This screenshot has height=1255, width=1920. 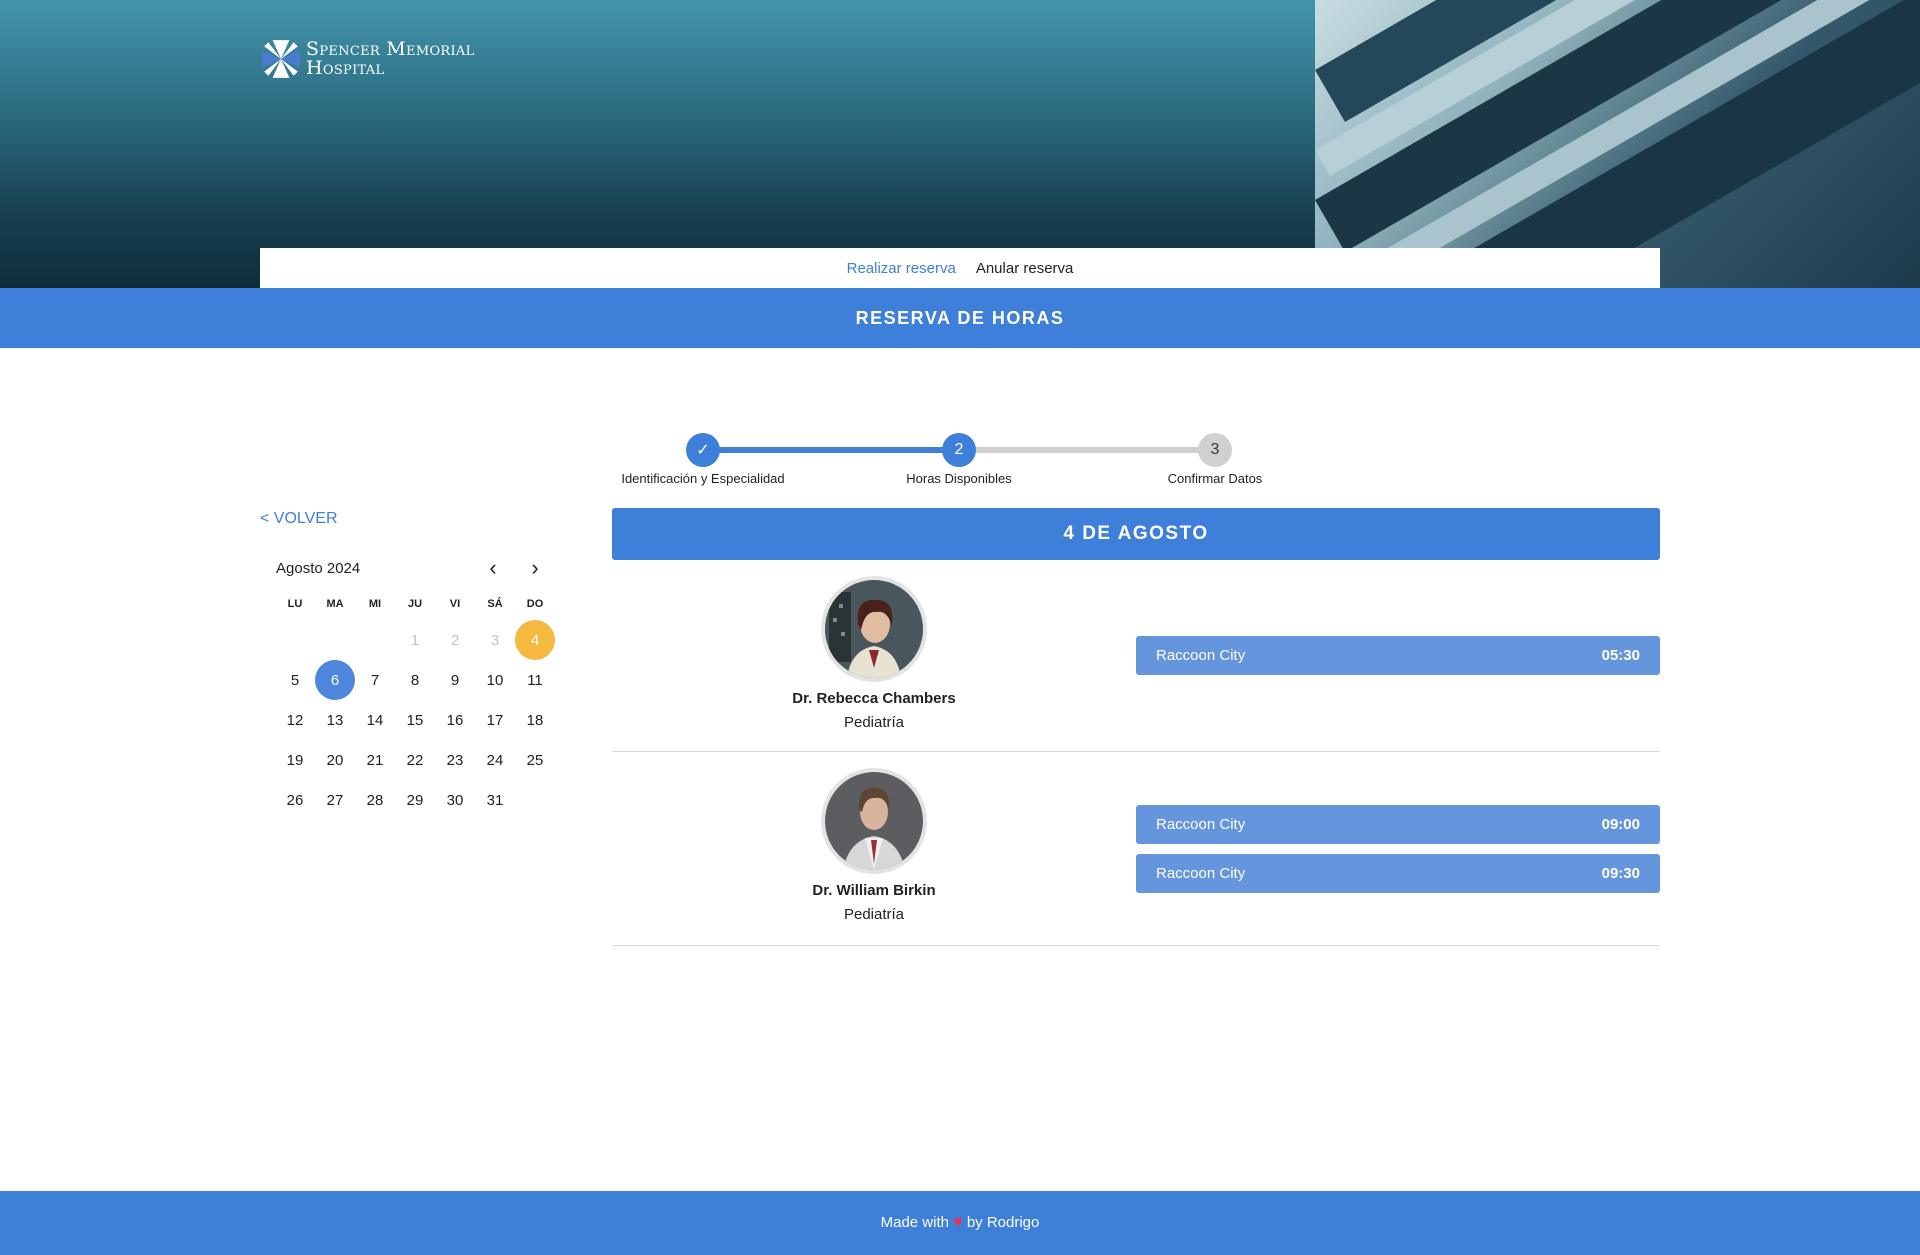 I want to click on calendar-day: 8, so click(x=415, y=680).